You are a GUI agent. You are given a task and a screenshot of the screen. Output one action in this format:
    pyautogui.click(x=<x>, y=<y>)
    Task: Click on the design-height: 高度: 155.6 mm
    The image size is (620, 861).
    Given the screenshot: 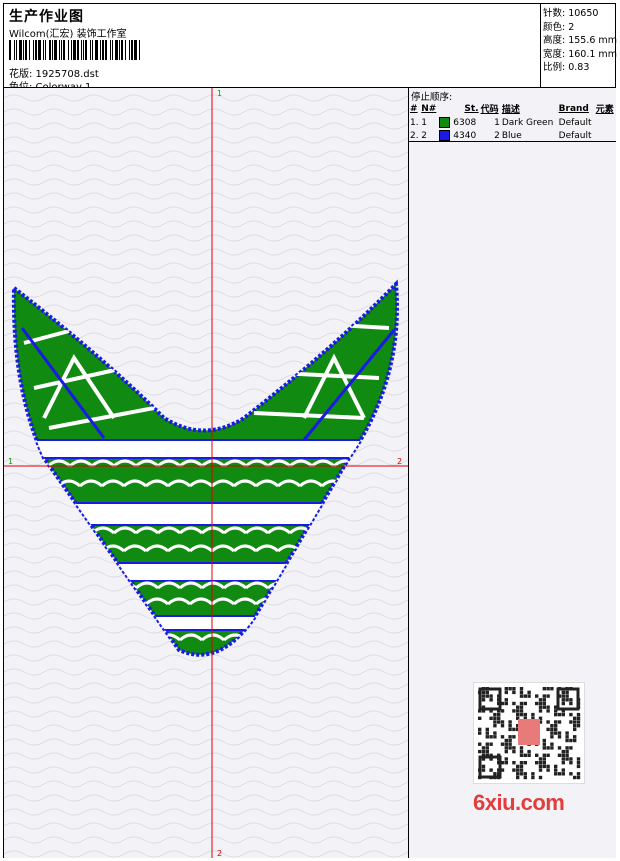 What is the action you would take?
    pyautogui.click(x=580, y=40)
    